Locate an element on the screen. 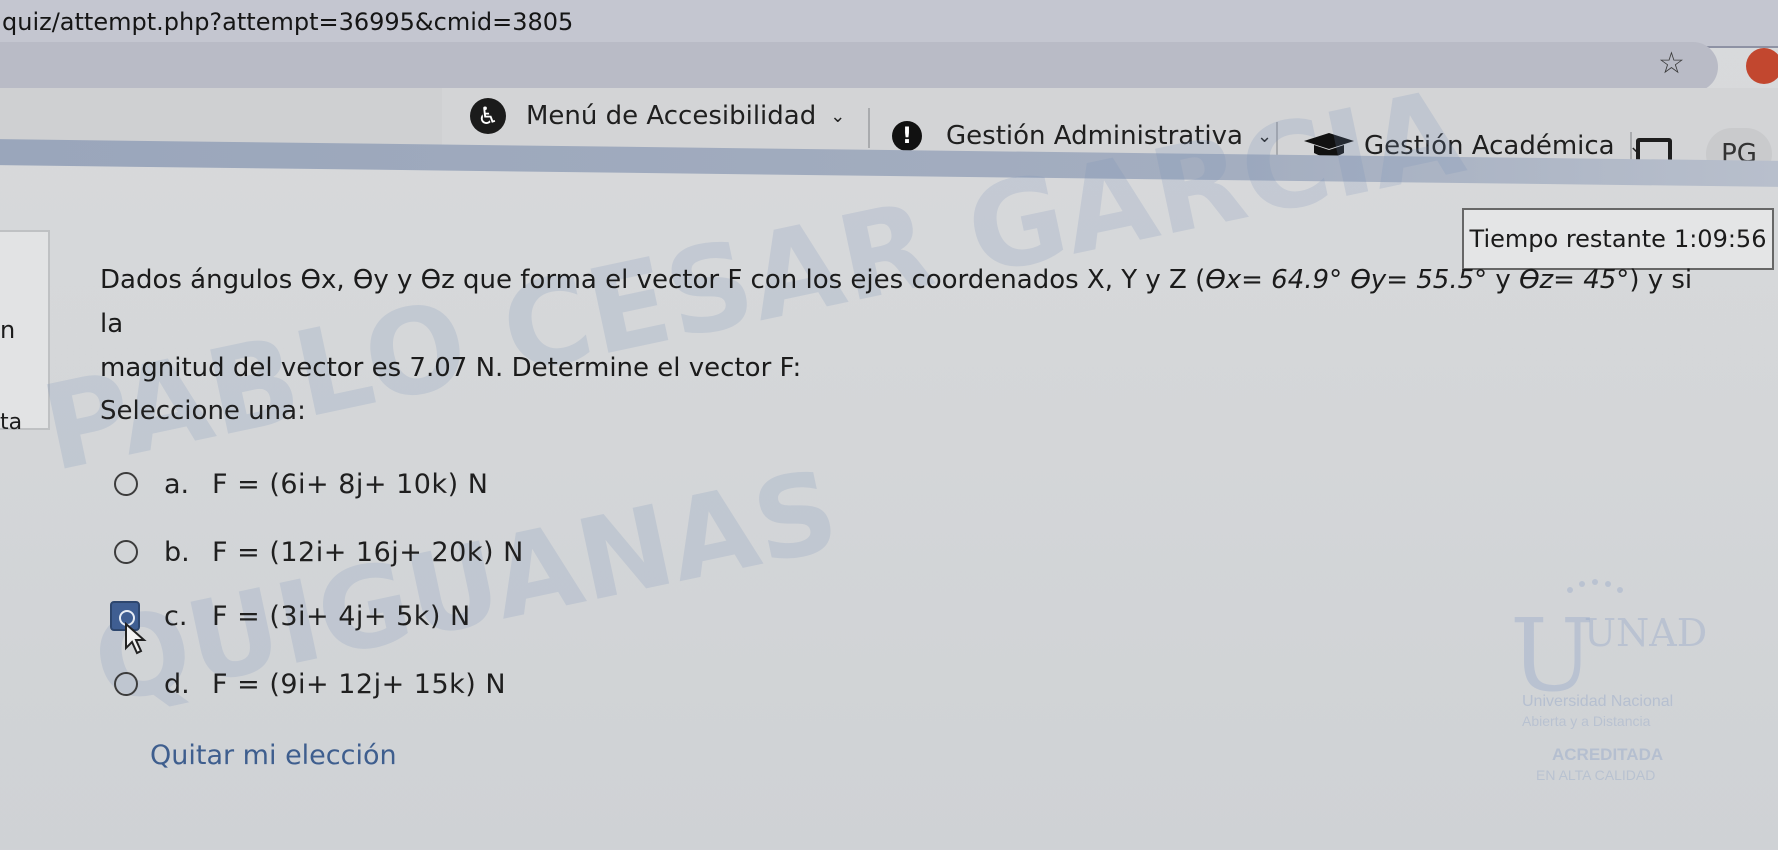  select-one-label: Seleccione una: is located at coordinates (203, 411).